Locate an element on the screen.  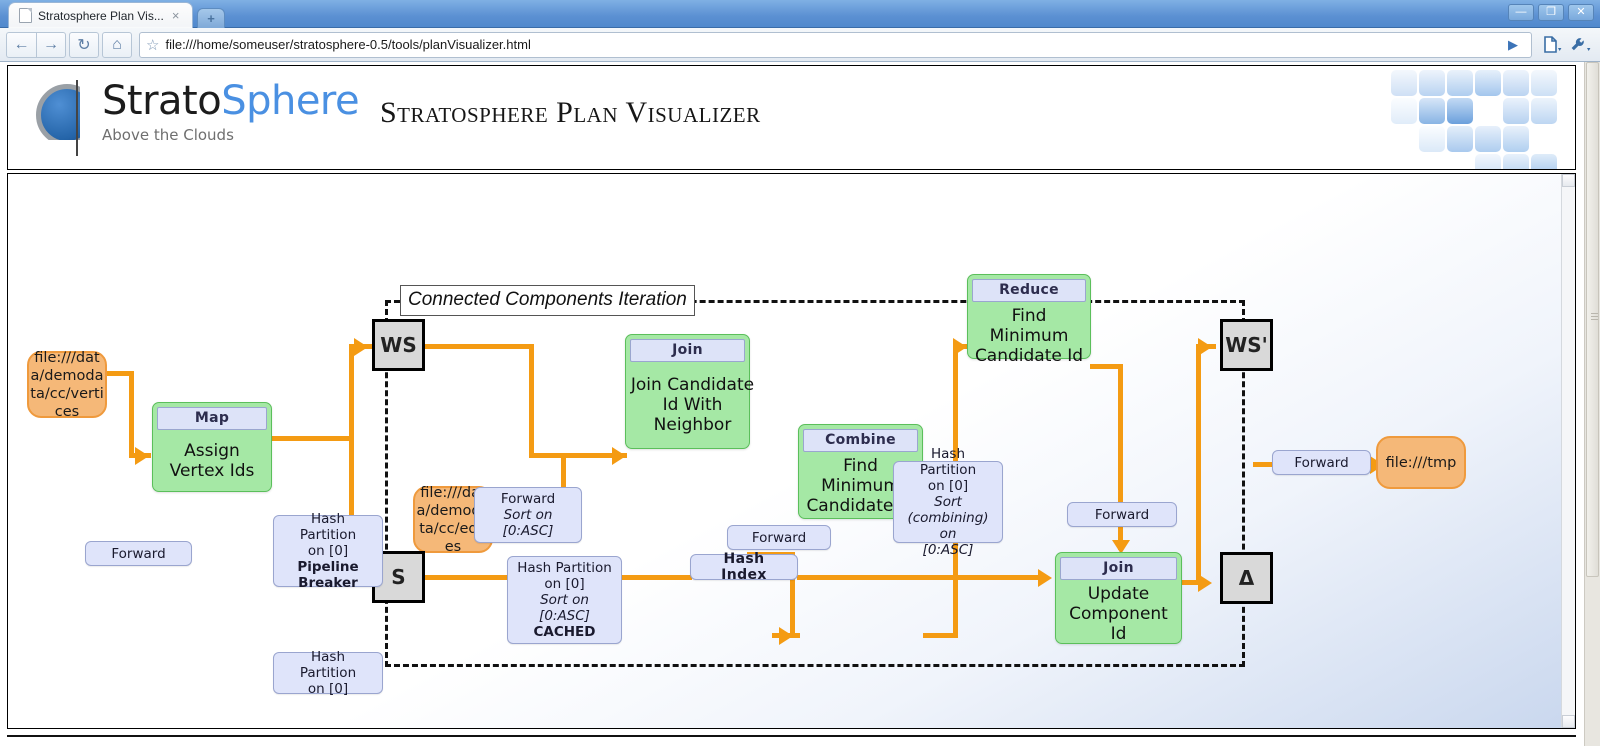
operator-reduce: Reduce Find Minimum Candidate Id is located at coordinates (1029, 320).